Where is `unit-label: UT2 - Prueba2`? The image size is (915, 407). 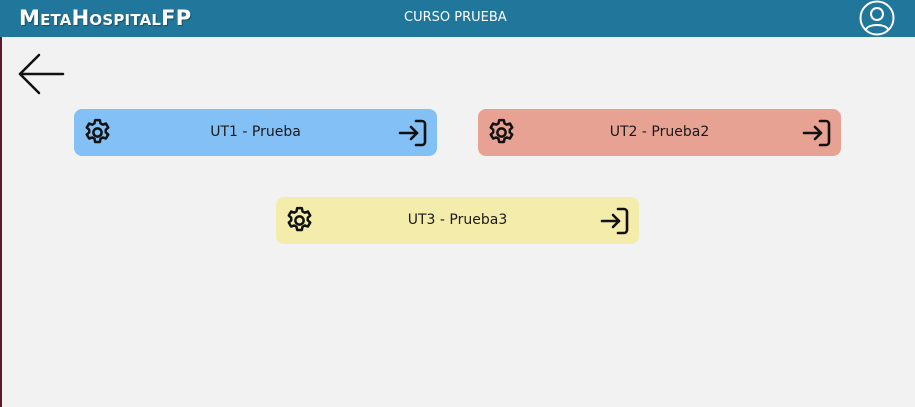 unit-label: UT2 - Prueba2 is located at coordinates (659, 132).